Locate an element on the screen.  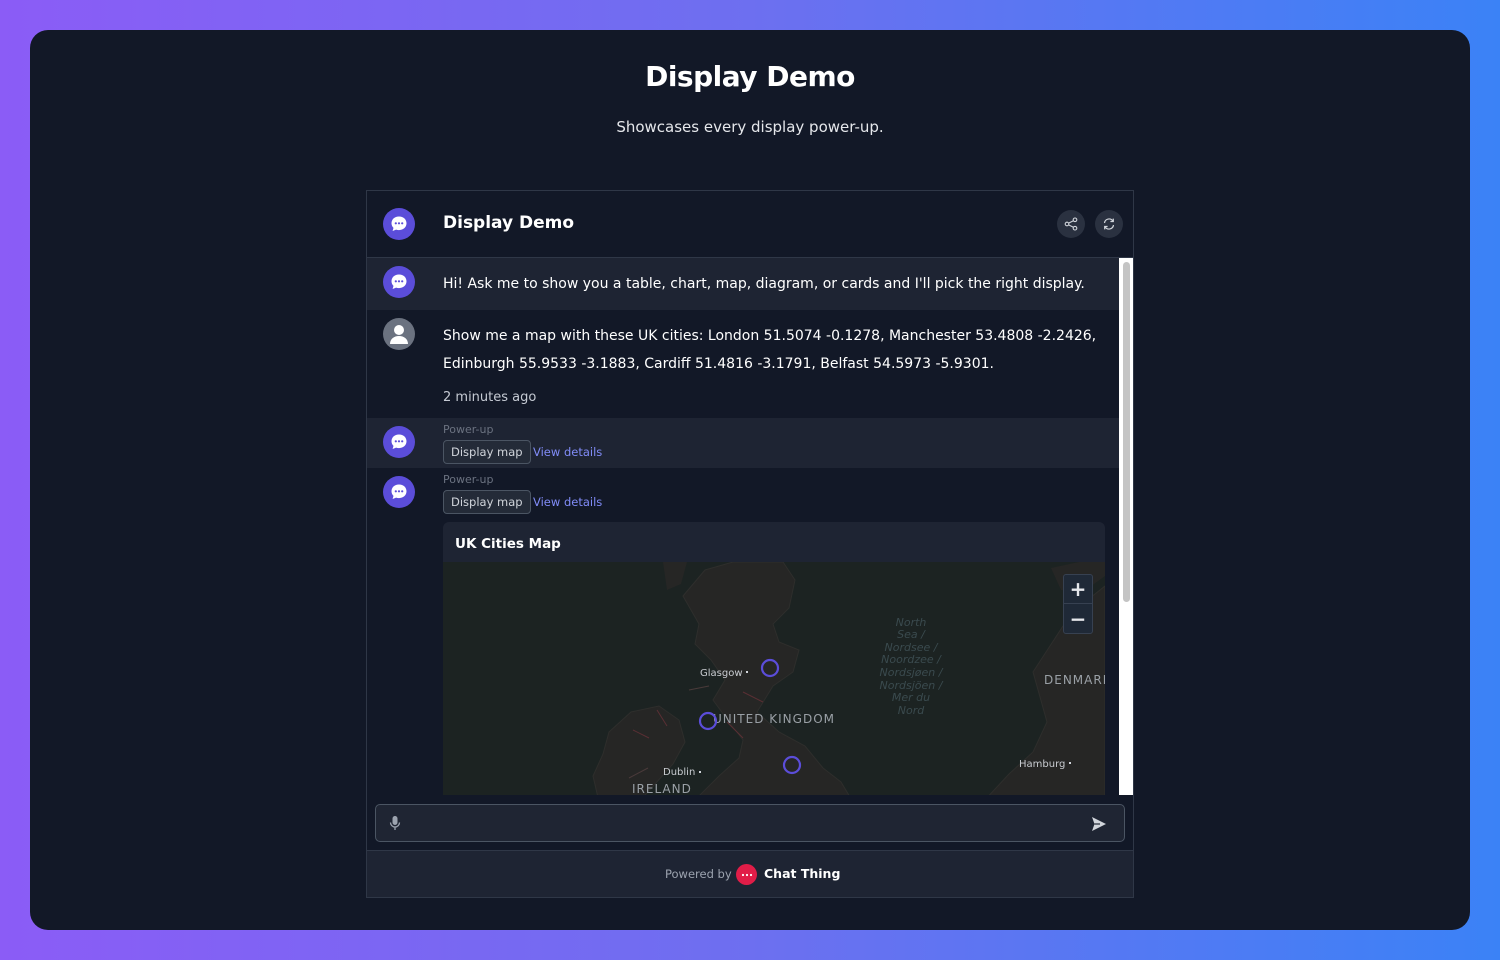
scrollbar-thumb is located at coordinates (1126, 432).